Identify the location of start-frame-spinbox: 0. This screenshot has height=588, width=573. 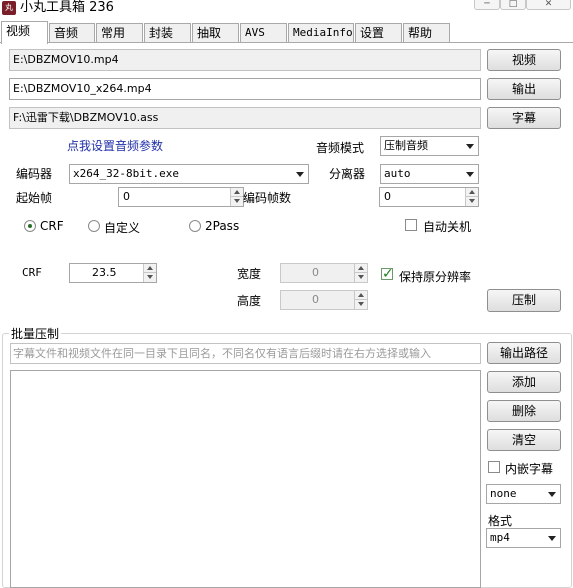
(181, 197).